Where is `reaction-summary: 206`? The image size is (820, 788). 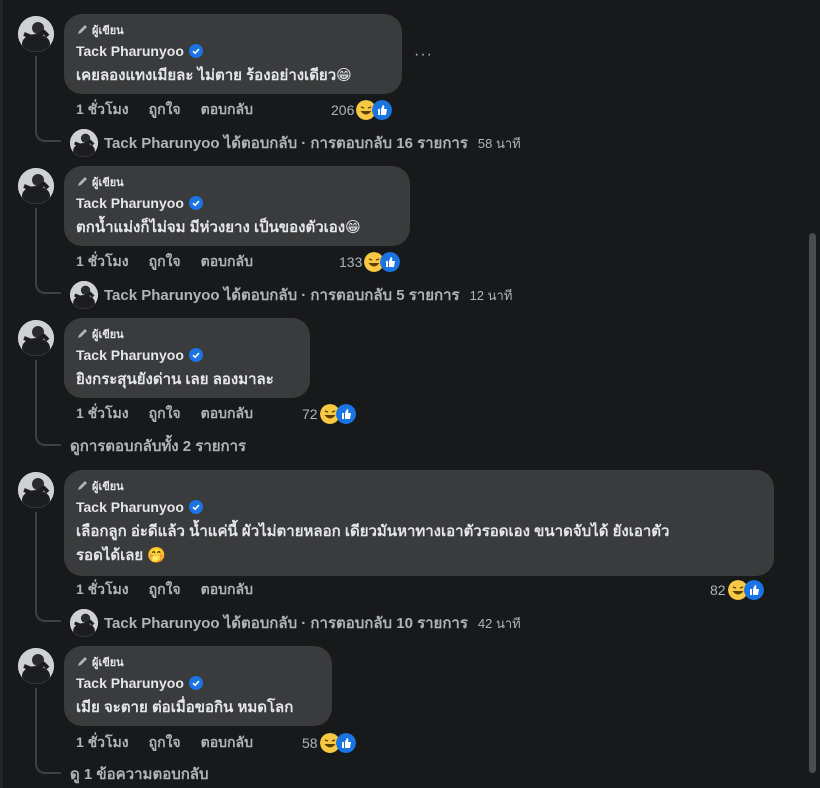 reaction-summary: 206 is located at coordinates (362, 110).